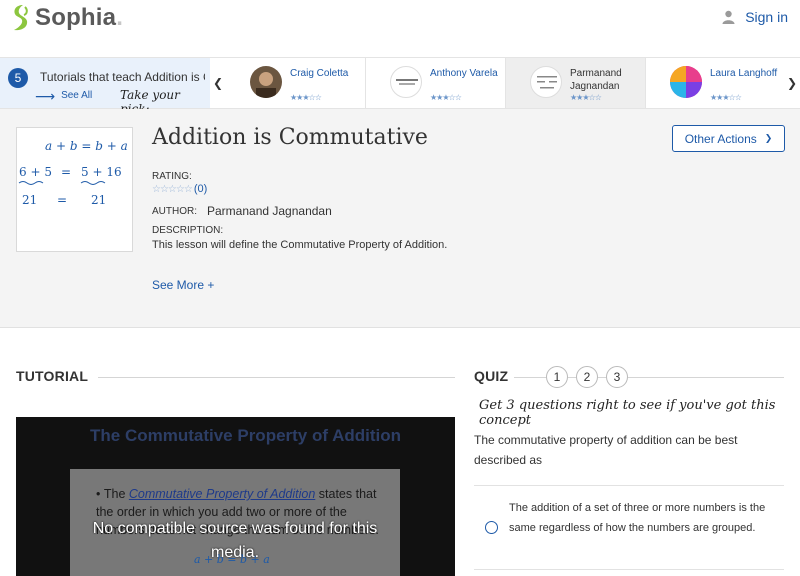 This screenshot has width=800, height=576. Describe the element at coordinates (246, 435) in the screenshot. I see `slide-title: The Commutative Property of Addition` at that location.